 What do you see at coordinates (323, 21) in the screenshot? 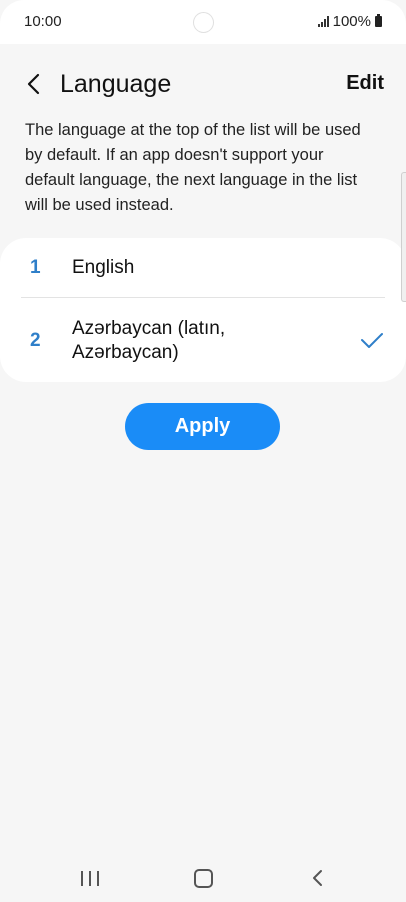
I see `signal-icon` at bounding box center [323, 21].